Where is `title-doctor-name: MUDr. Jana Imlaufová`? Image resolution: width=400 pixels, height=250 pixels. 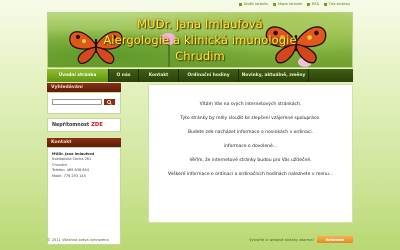 title-doctor-name: MUDr. Jana Imlaufová is located at coordinates (200, 24).